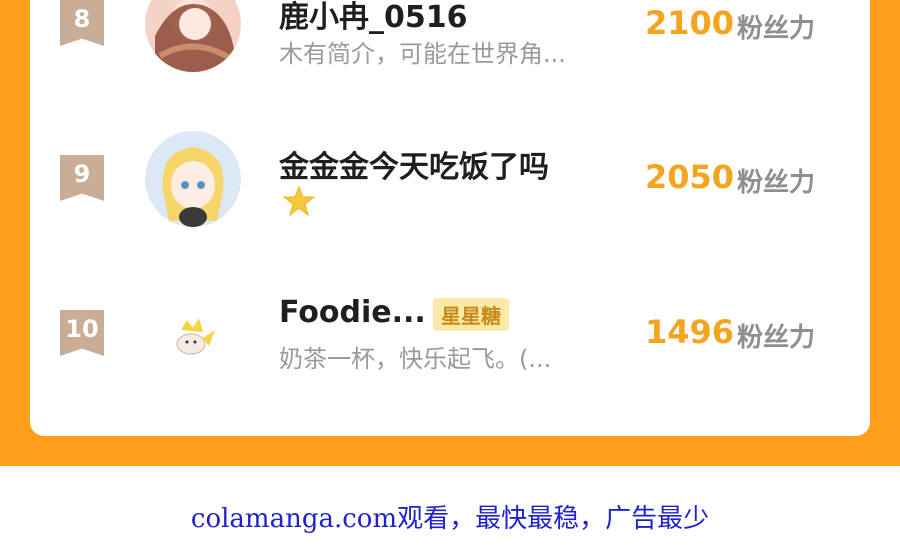  I want to click on rank-badge: 10, so click(82, 333).